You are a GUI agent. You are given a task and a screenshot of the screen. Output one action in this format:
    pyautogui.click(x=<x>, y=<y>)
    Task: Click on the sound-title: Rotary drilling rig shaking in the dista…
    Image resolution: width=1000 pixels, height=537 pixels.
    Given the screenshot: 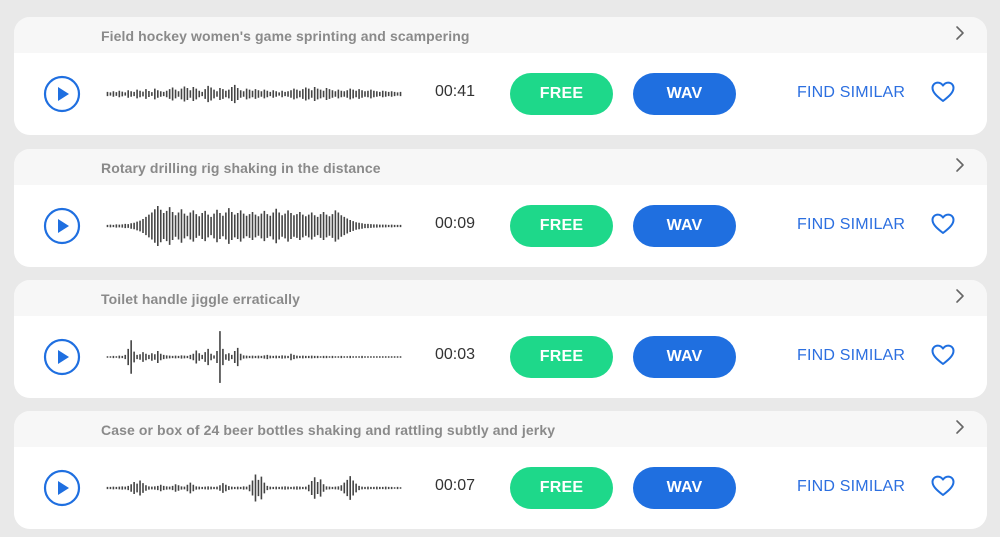 What is the action you would take?
    pyautogui.click(x=241, y=168)
    